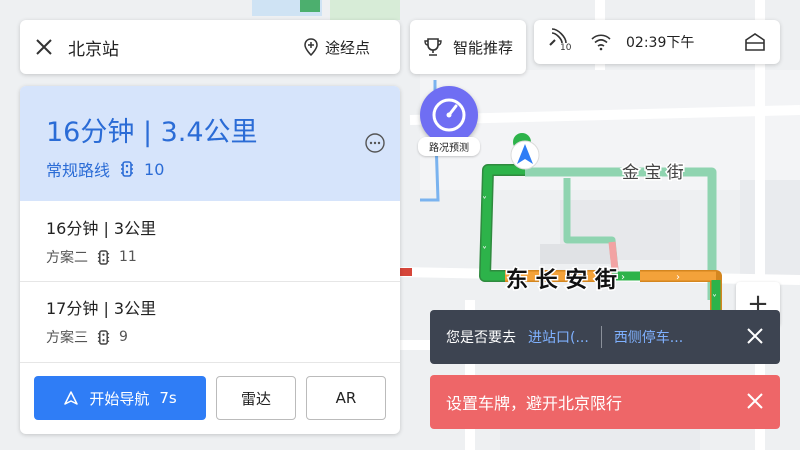 This screenshot has width=800, height=450. What do you see at coordinates (346, 398) in the screenshot?
I see `ar-button: AR` at bounding box center [346, 398].